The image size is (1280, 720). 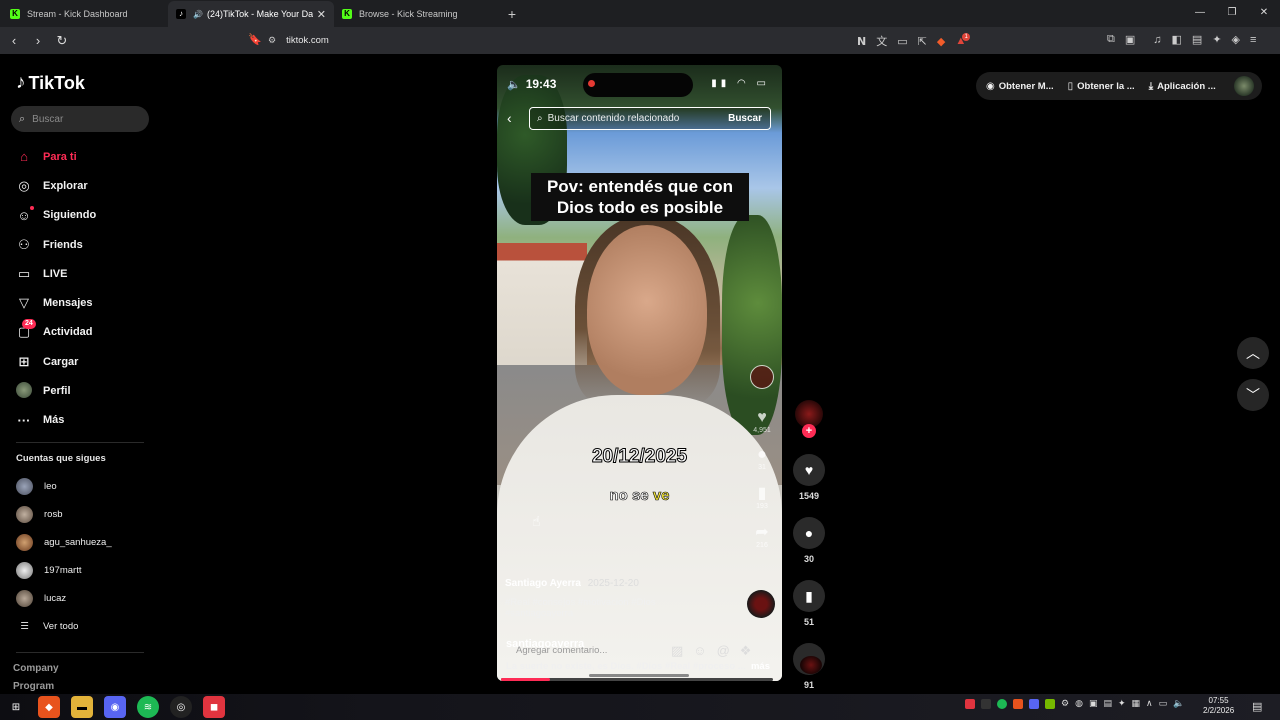 What do you see at coordinates (941, 41) in the screenshot?
I see `brave-shield-icon: ◆` at bounding box center [941, 41].